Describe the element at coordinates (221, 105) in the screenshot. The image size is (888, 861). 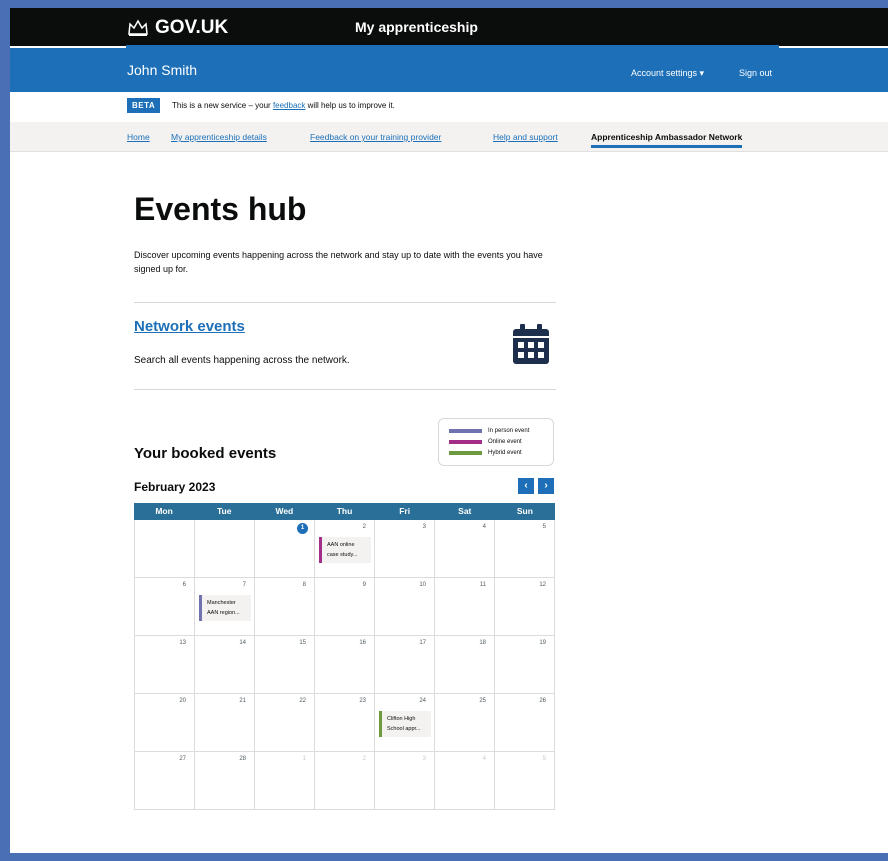
I see `beta-text-before: This is a new service – your` at that location.